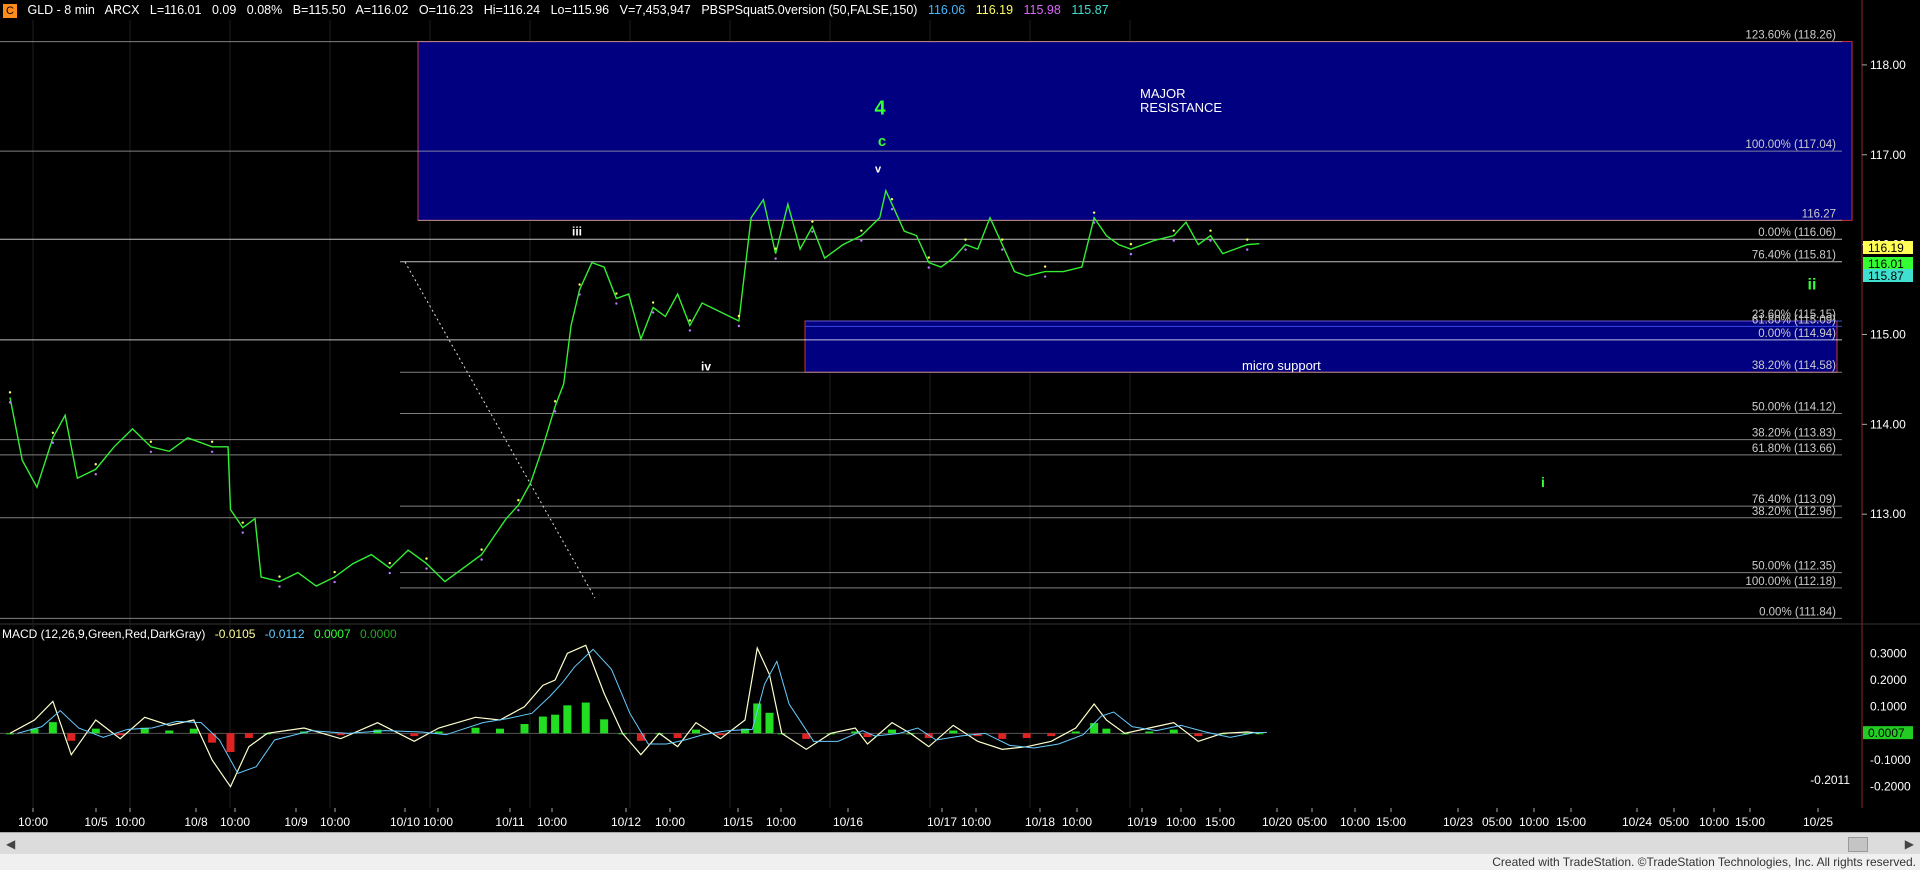  I want to click on time-tick-label: 10/11, so click(509, 822).